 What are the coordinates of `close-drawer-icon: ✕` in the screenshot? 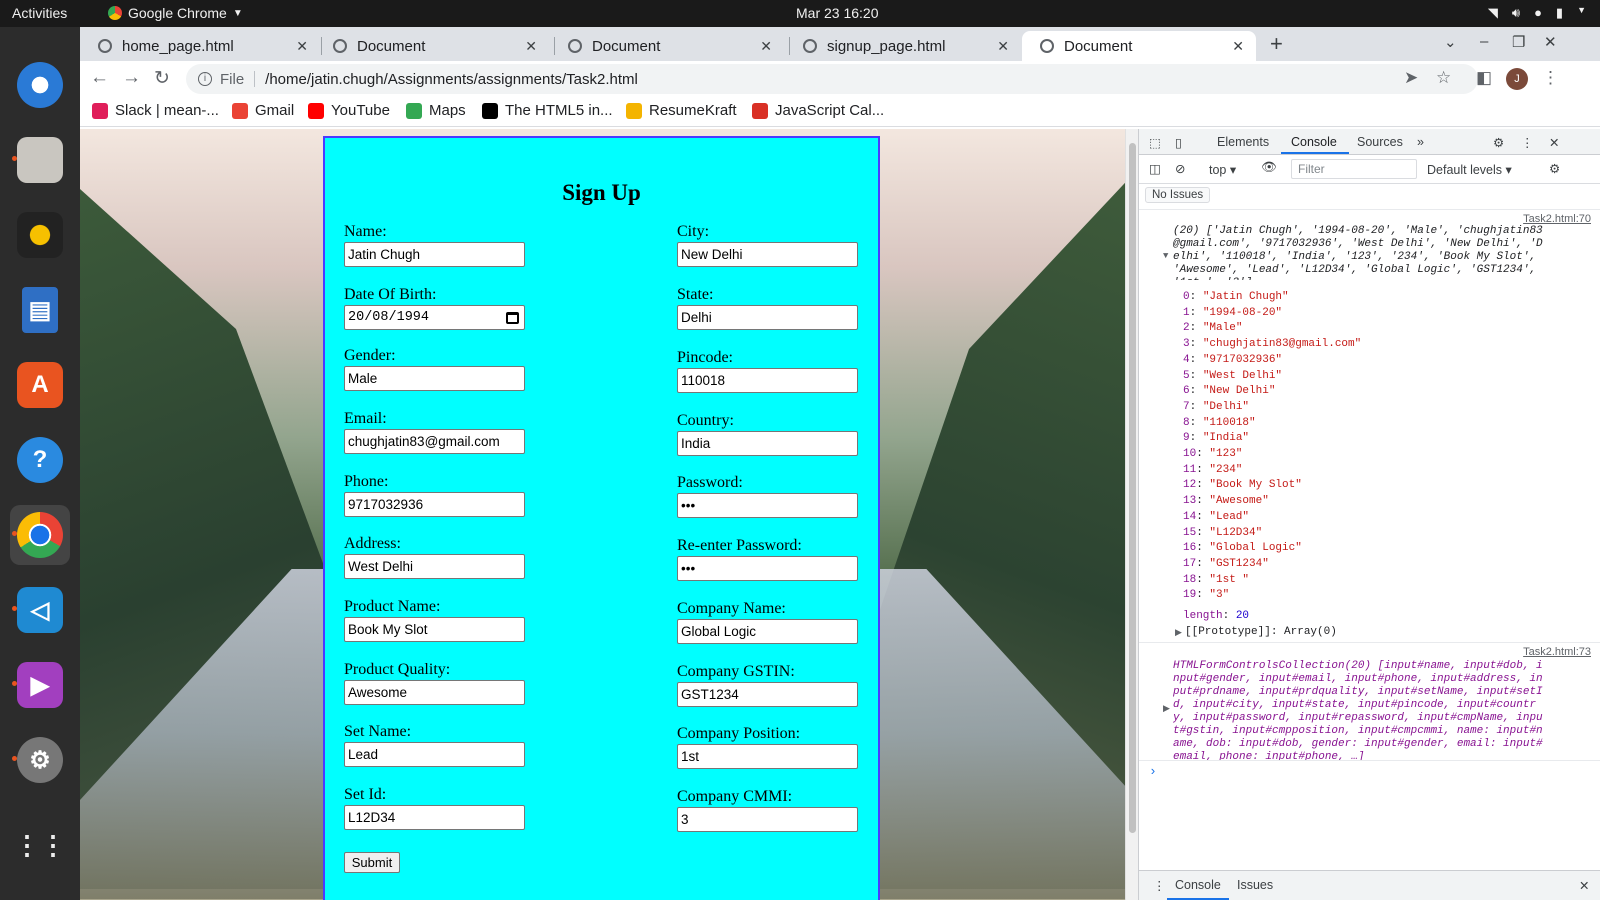 It's located at (1584, 885).